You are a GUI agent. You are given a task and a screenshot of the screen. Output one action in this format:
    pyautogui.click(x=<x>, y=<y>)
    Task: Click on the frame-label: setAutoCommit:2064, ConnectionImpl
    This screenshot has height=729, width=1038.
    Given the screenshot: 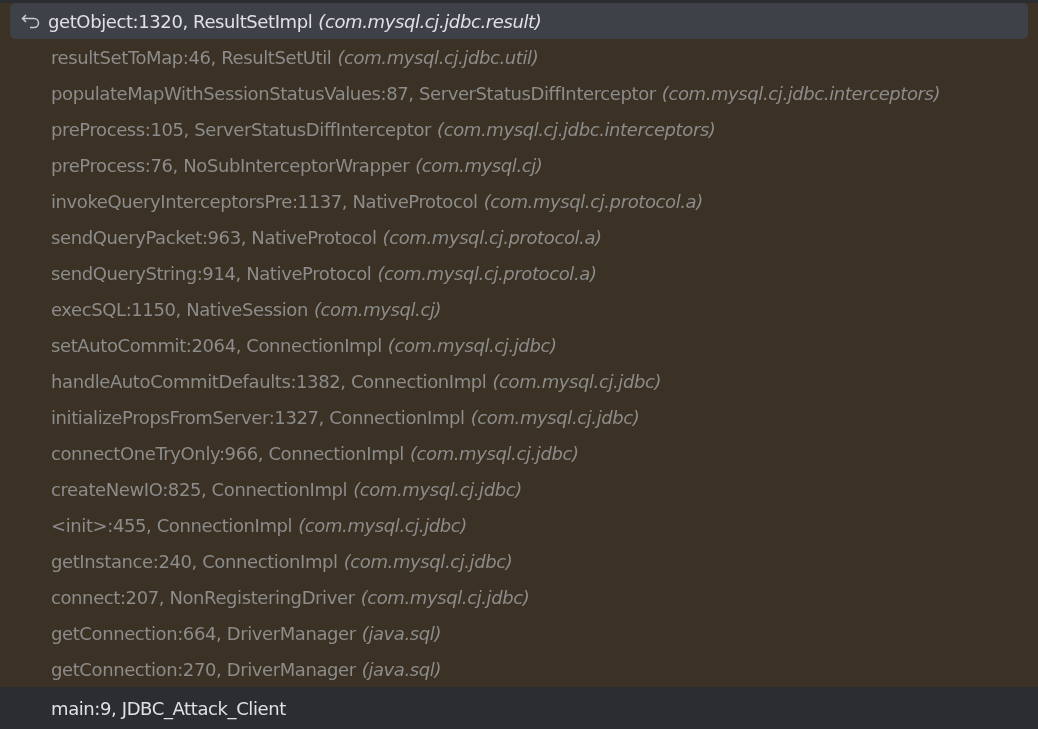 What is the action you would take?
    pyautogui.click(x=216, y=345)
    